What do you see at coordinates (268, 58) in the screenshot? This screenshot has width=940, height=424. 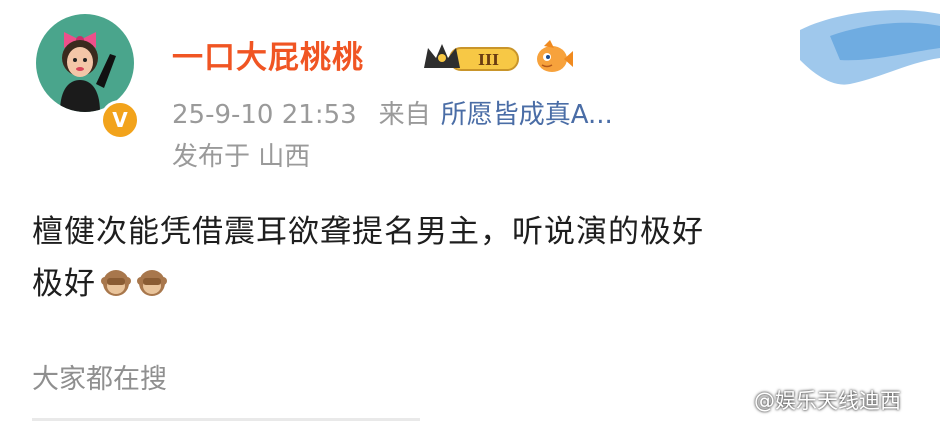 I see `username: 一口大屁桃桃` at bounding box center [268, 58].